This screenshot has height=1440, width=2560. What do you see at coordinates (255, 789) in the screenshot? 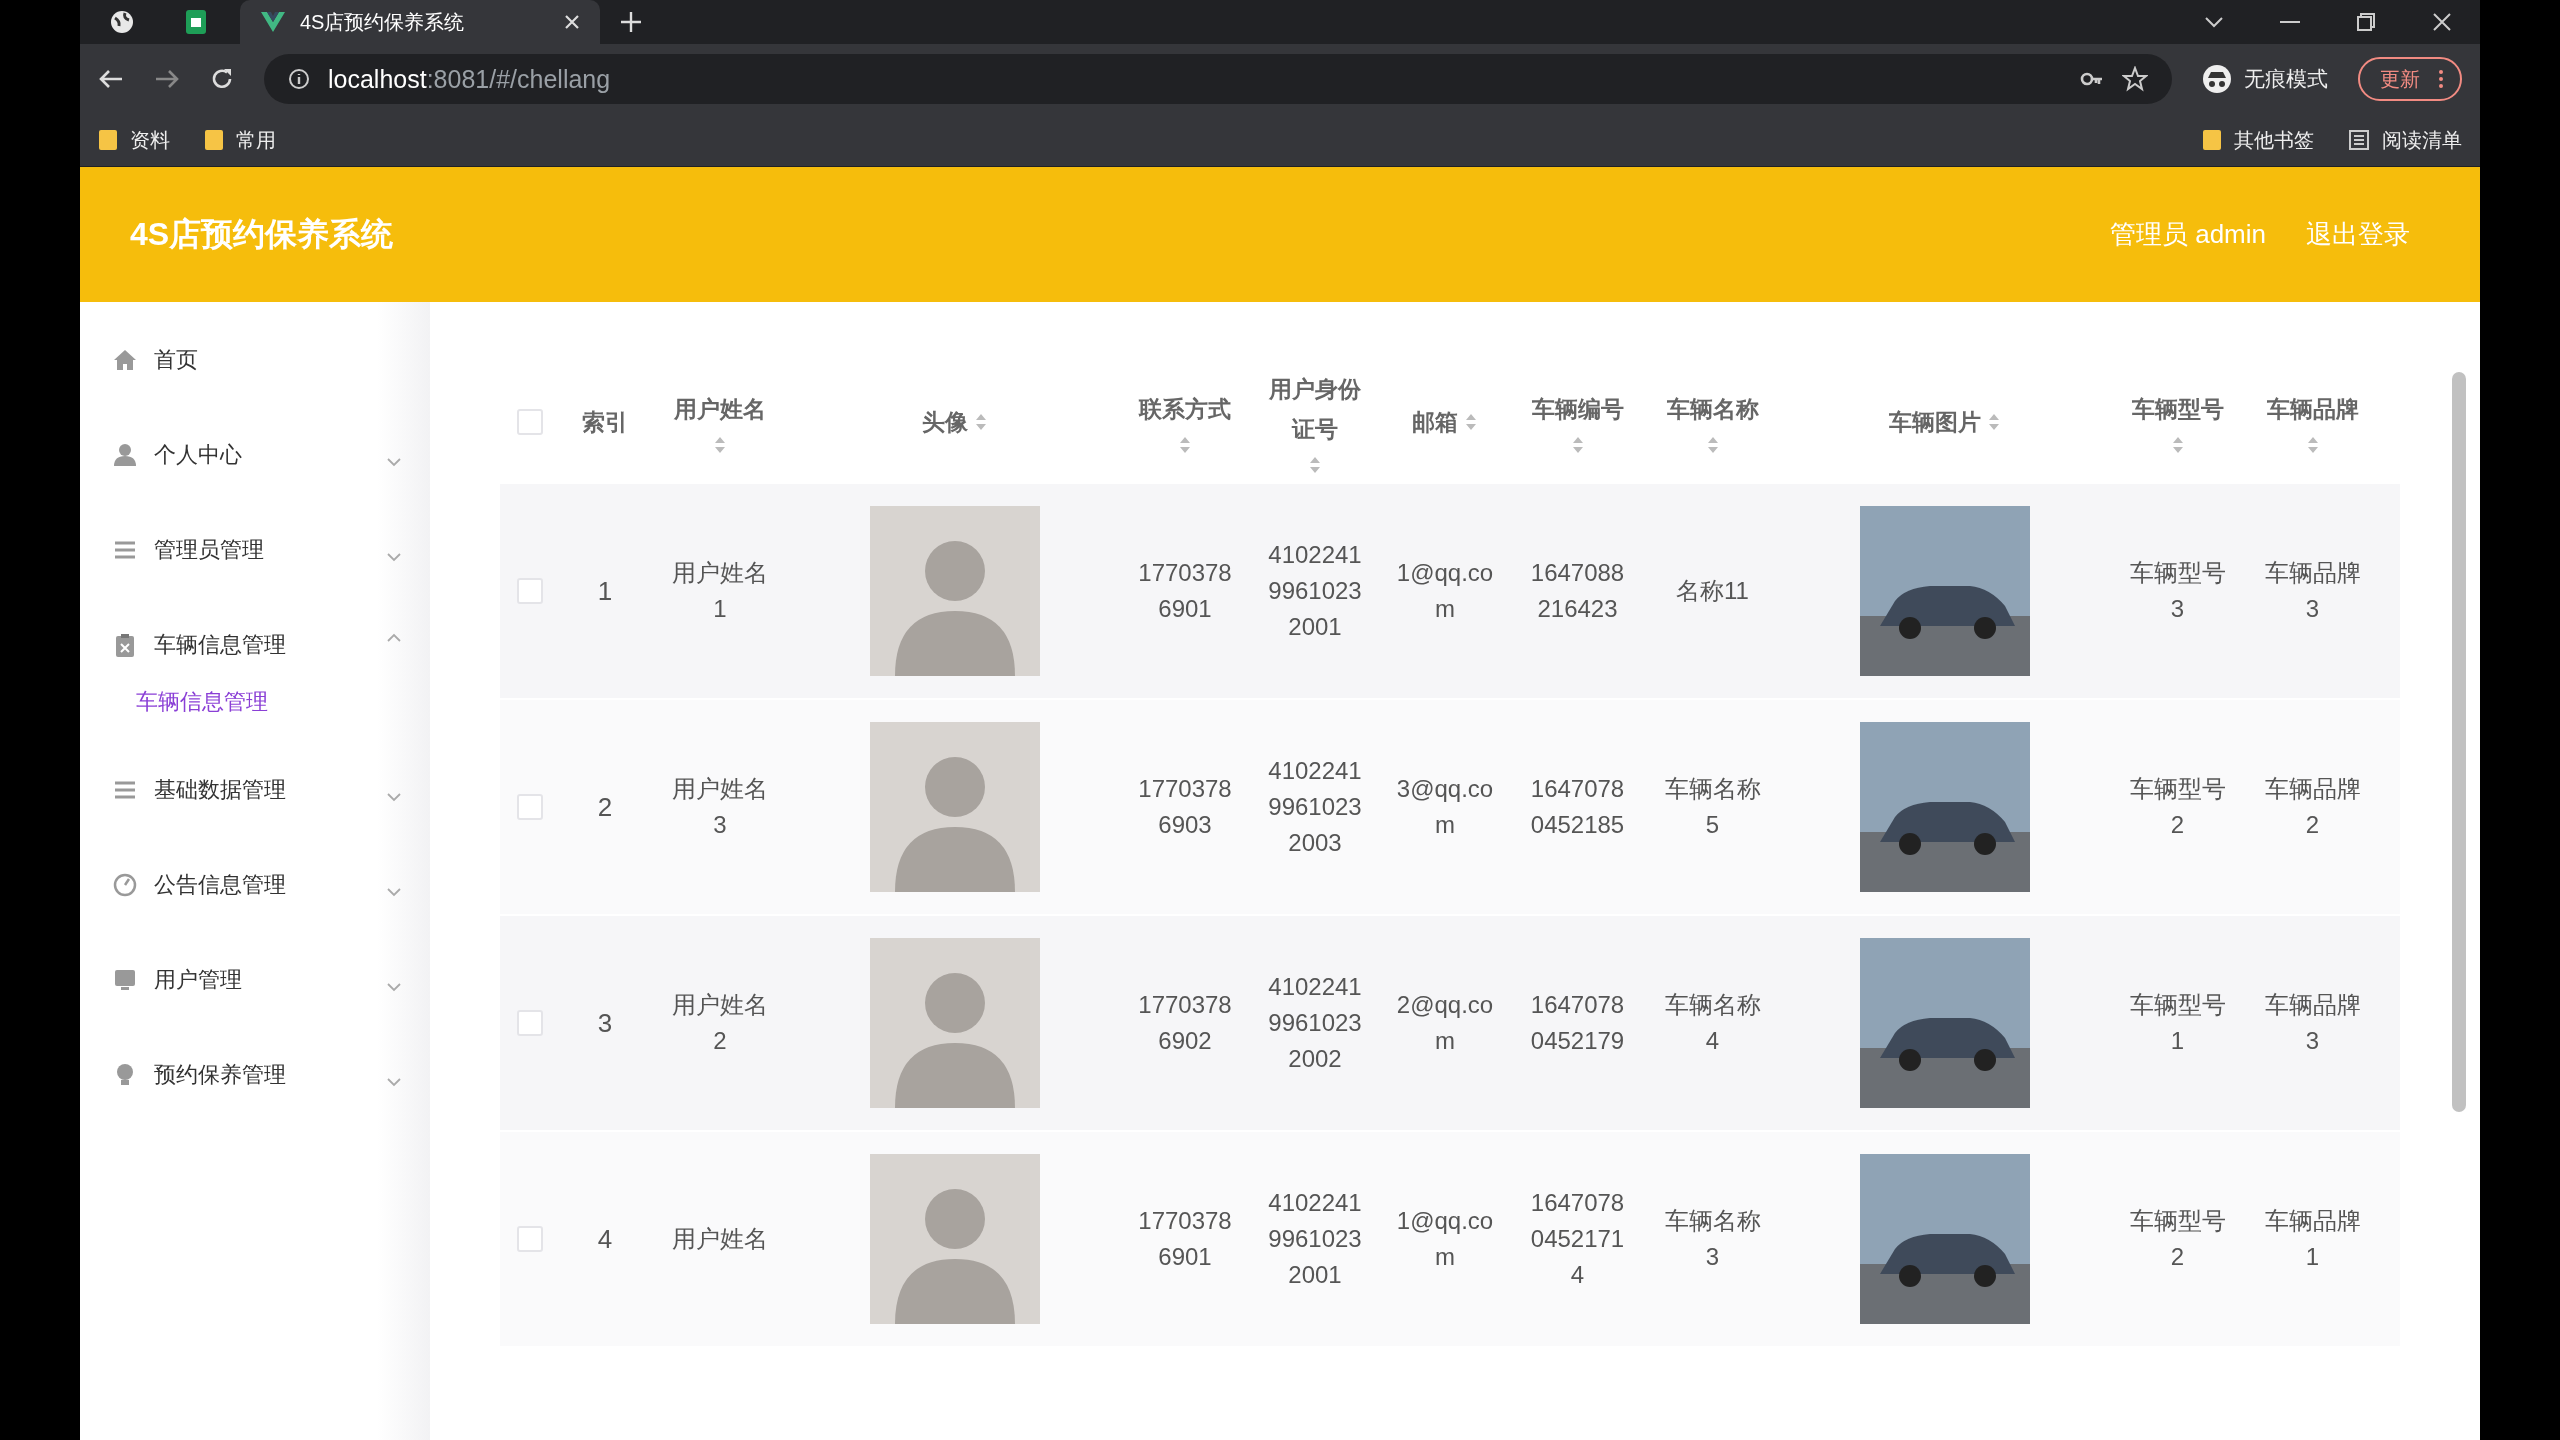
I see `sidebar-menu-item: 基础数据管理` at bounding box center [255, 789].